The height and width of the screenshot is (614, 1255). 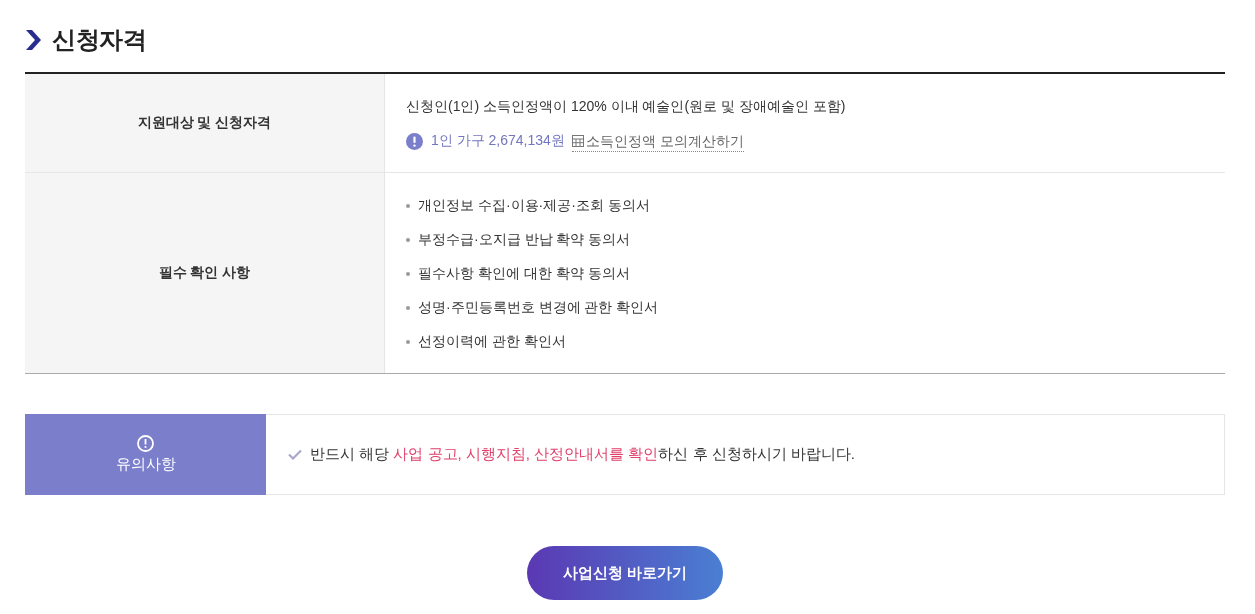 I want to click on eligibility-text: 신청인(1인) 소득인정액이 120% 이내 예술인(원로 및 장애예술인 포함), so click(x=626, y=107).